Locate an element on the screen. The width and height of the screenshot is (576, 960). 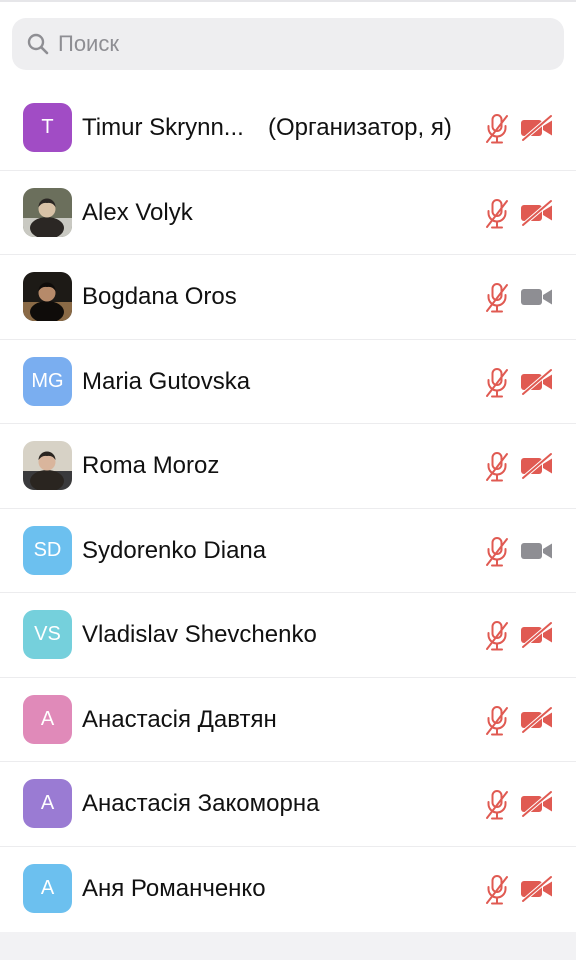
participant-name: Анастасія Закоморна is located at coordinates (201, 803).